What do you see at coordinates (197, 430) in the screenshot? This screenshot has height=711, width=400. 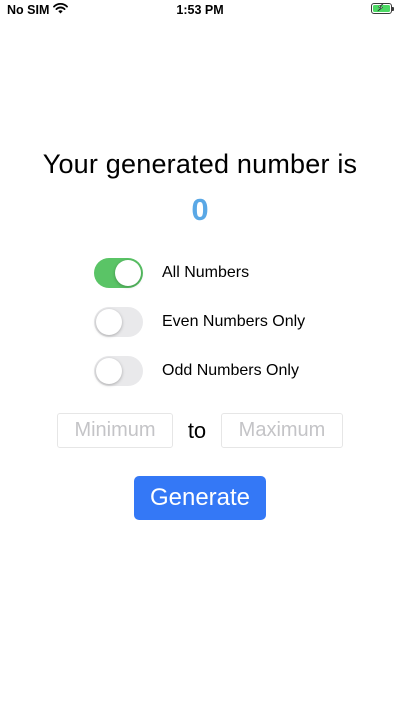 I see `range-separator: to` at bounding box center [197, 430].